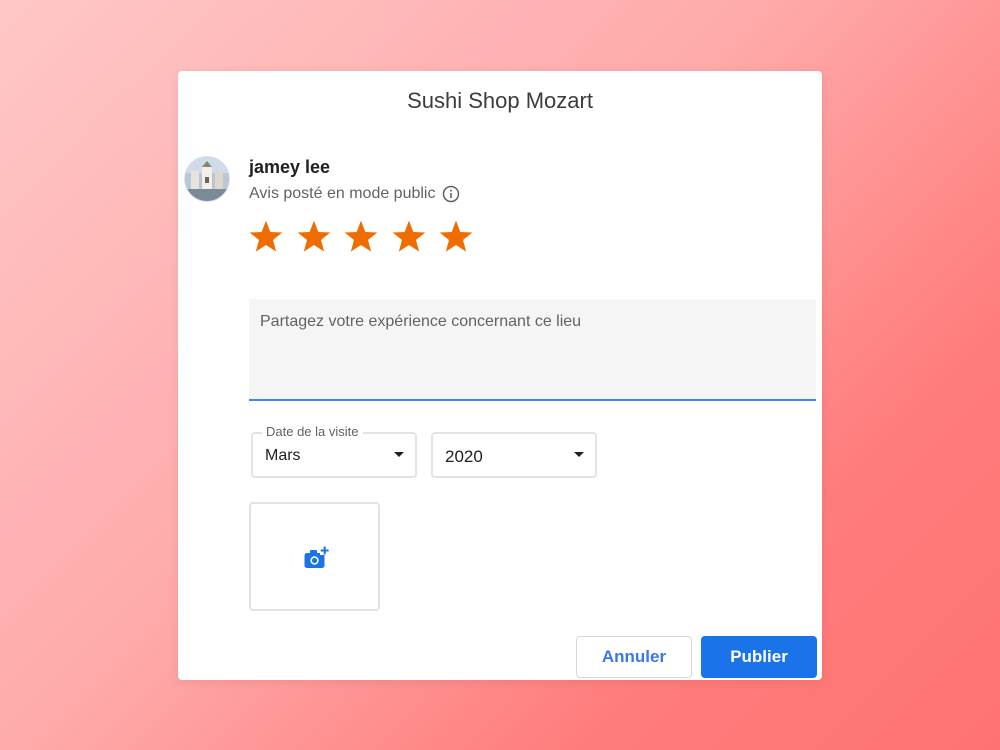 The height and width of the screenshot is (750, 1000). What do you see at coordinates (451, 194) in the screenshot?
I see `info-icon` at bounding box center [451, 194].